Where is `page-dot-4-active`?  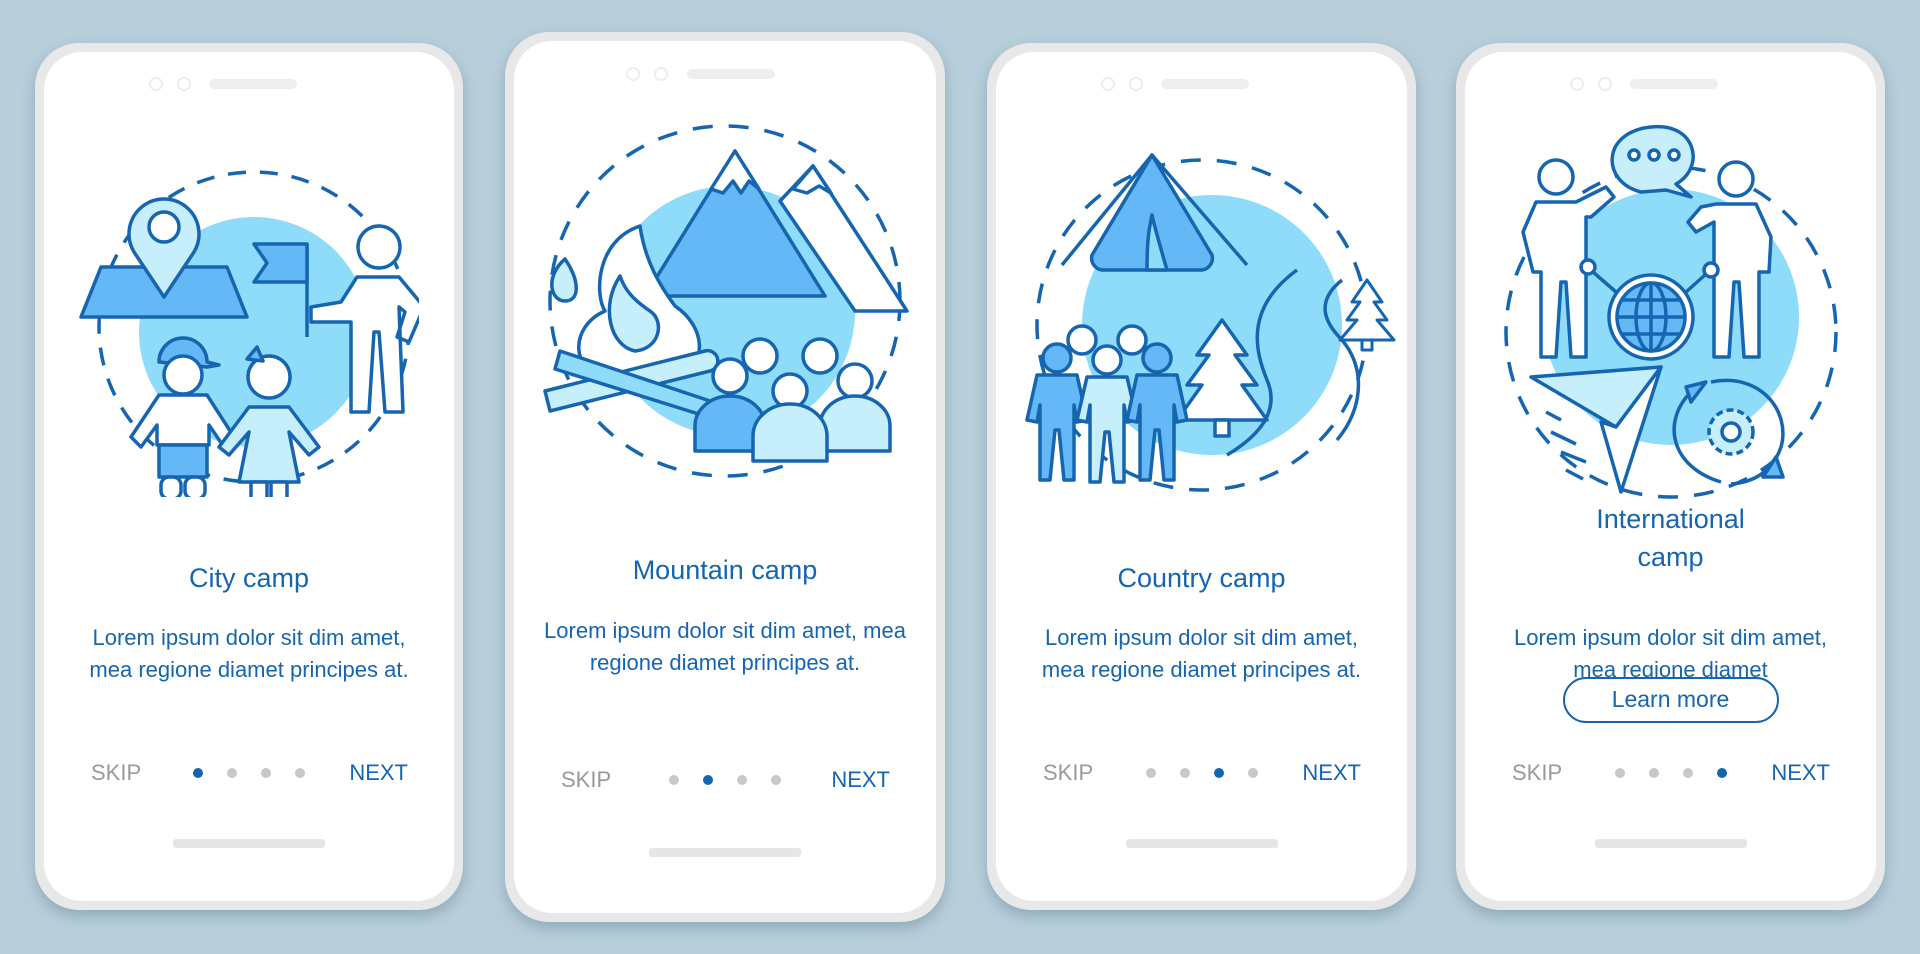 page-dot-4-active is located at coordinates (1721, 773).